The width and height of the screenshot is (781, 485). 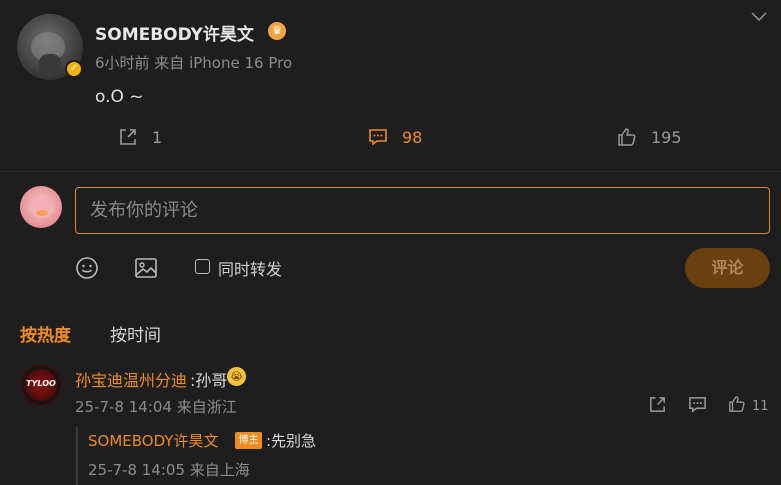 What do you see at coordinates (378, 137) in the screenshot?
I see `comment-icon` at bounding box center [378, 137].